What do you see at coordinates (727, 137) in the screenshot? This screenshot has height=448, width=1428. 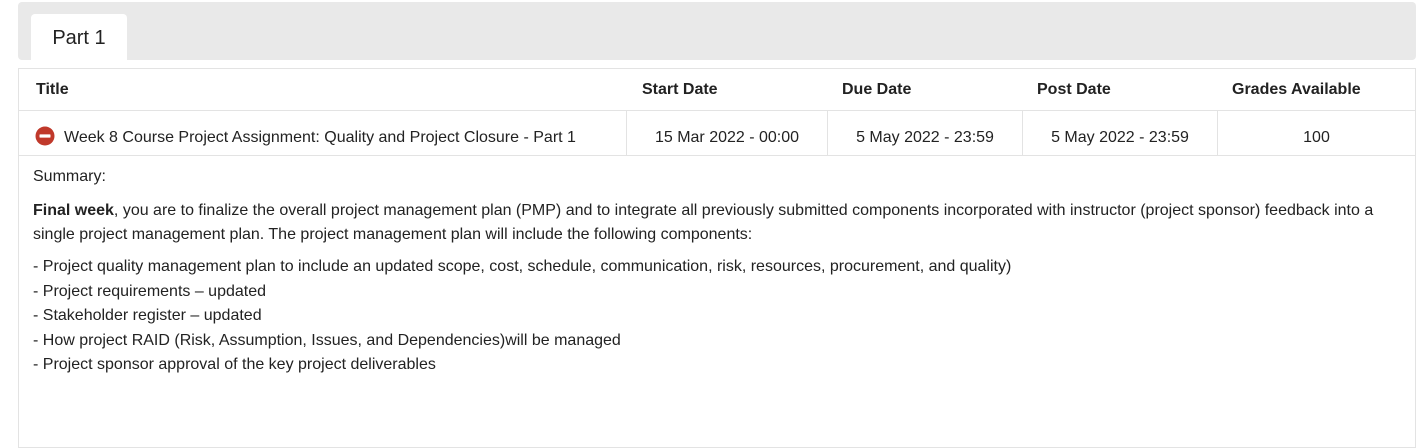 I see `start-date-cell: 15 Mar 2022 - 00:00` at bounding box center [727, 137].